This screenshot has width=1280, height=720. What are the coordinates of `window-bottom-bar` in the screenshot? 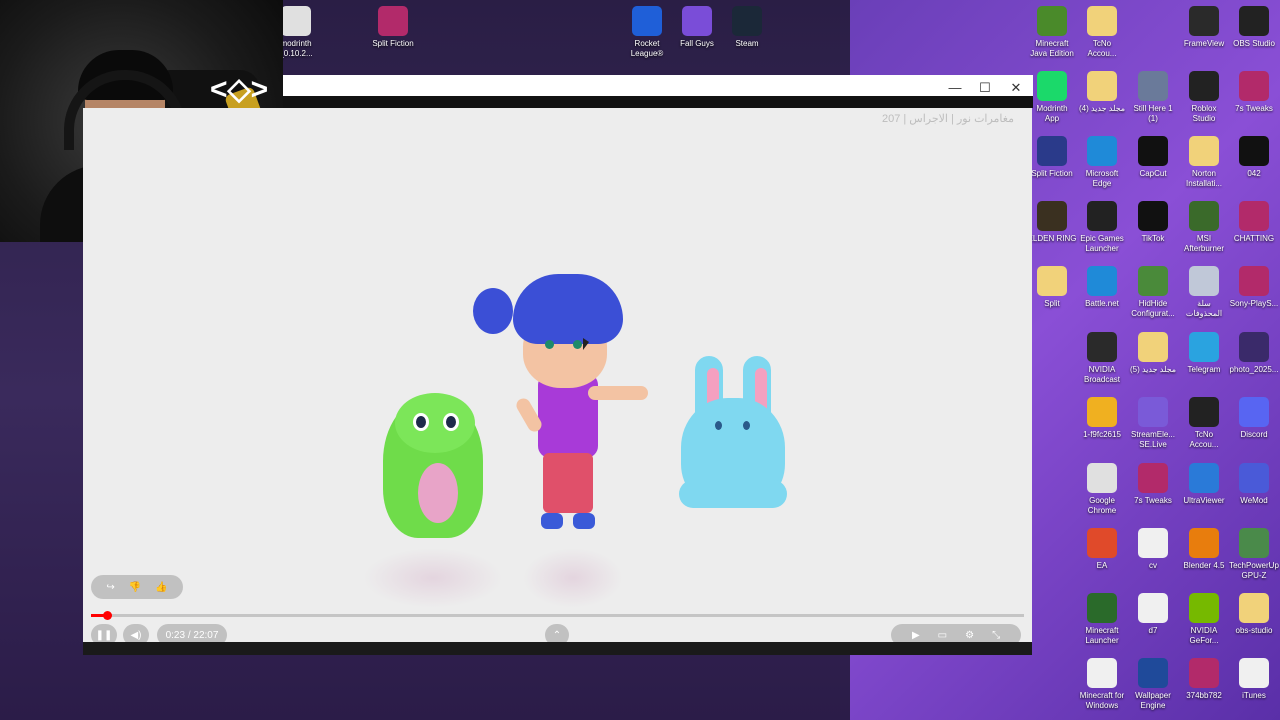 It's located at (557, 648).